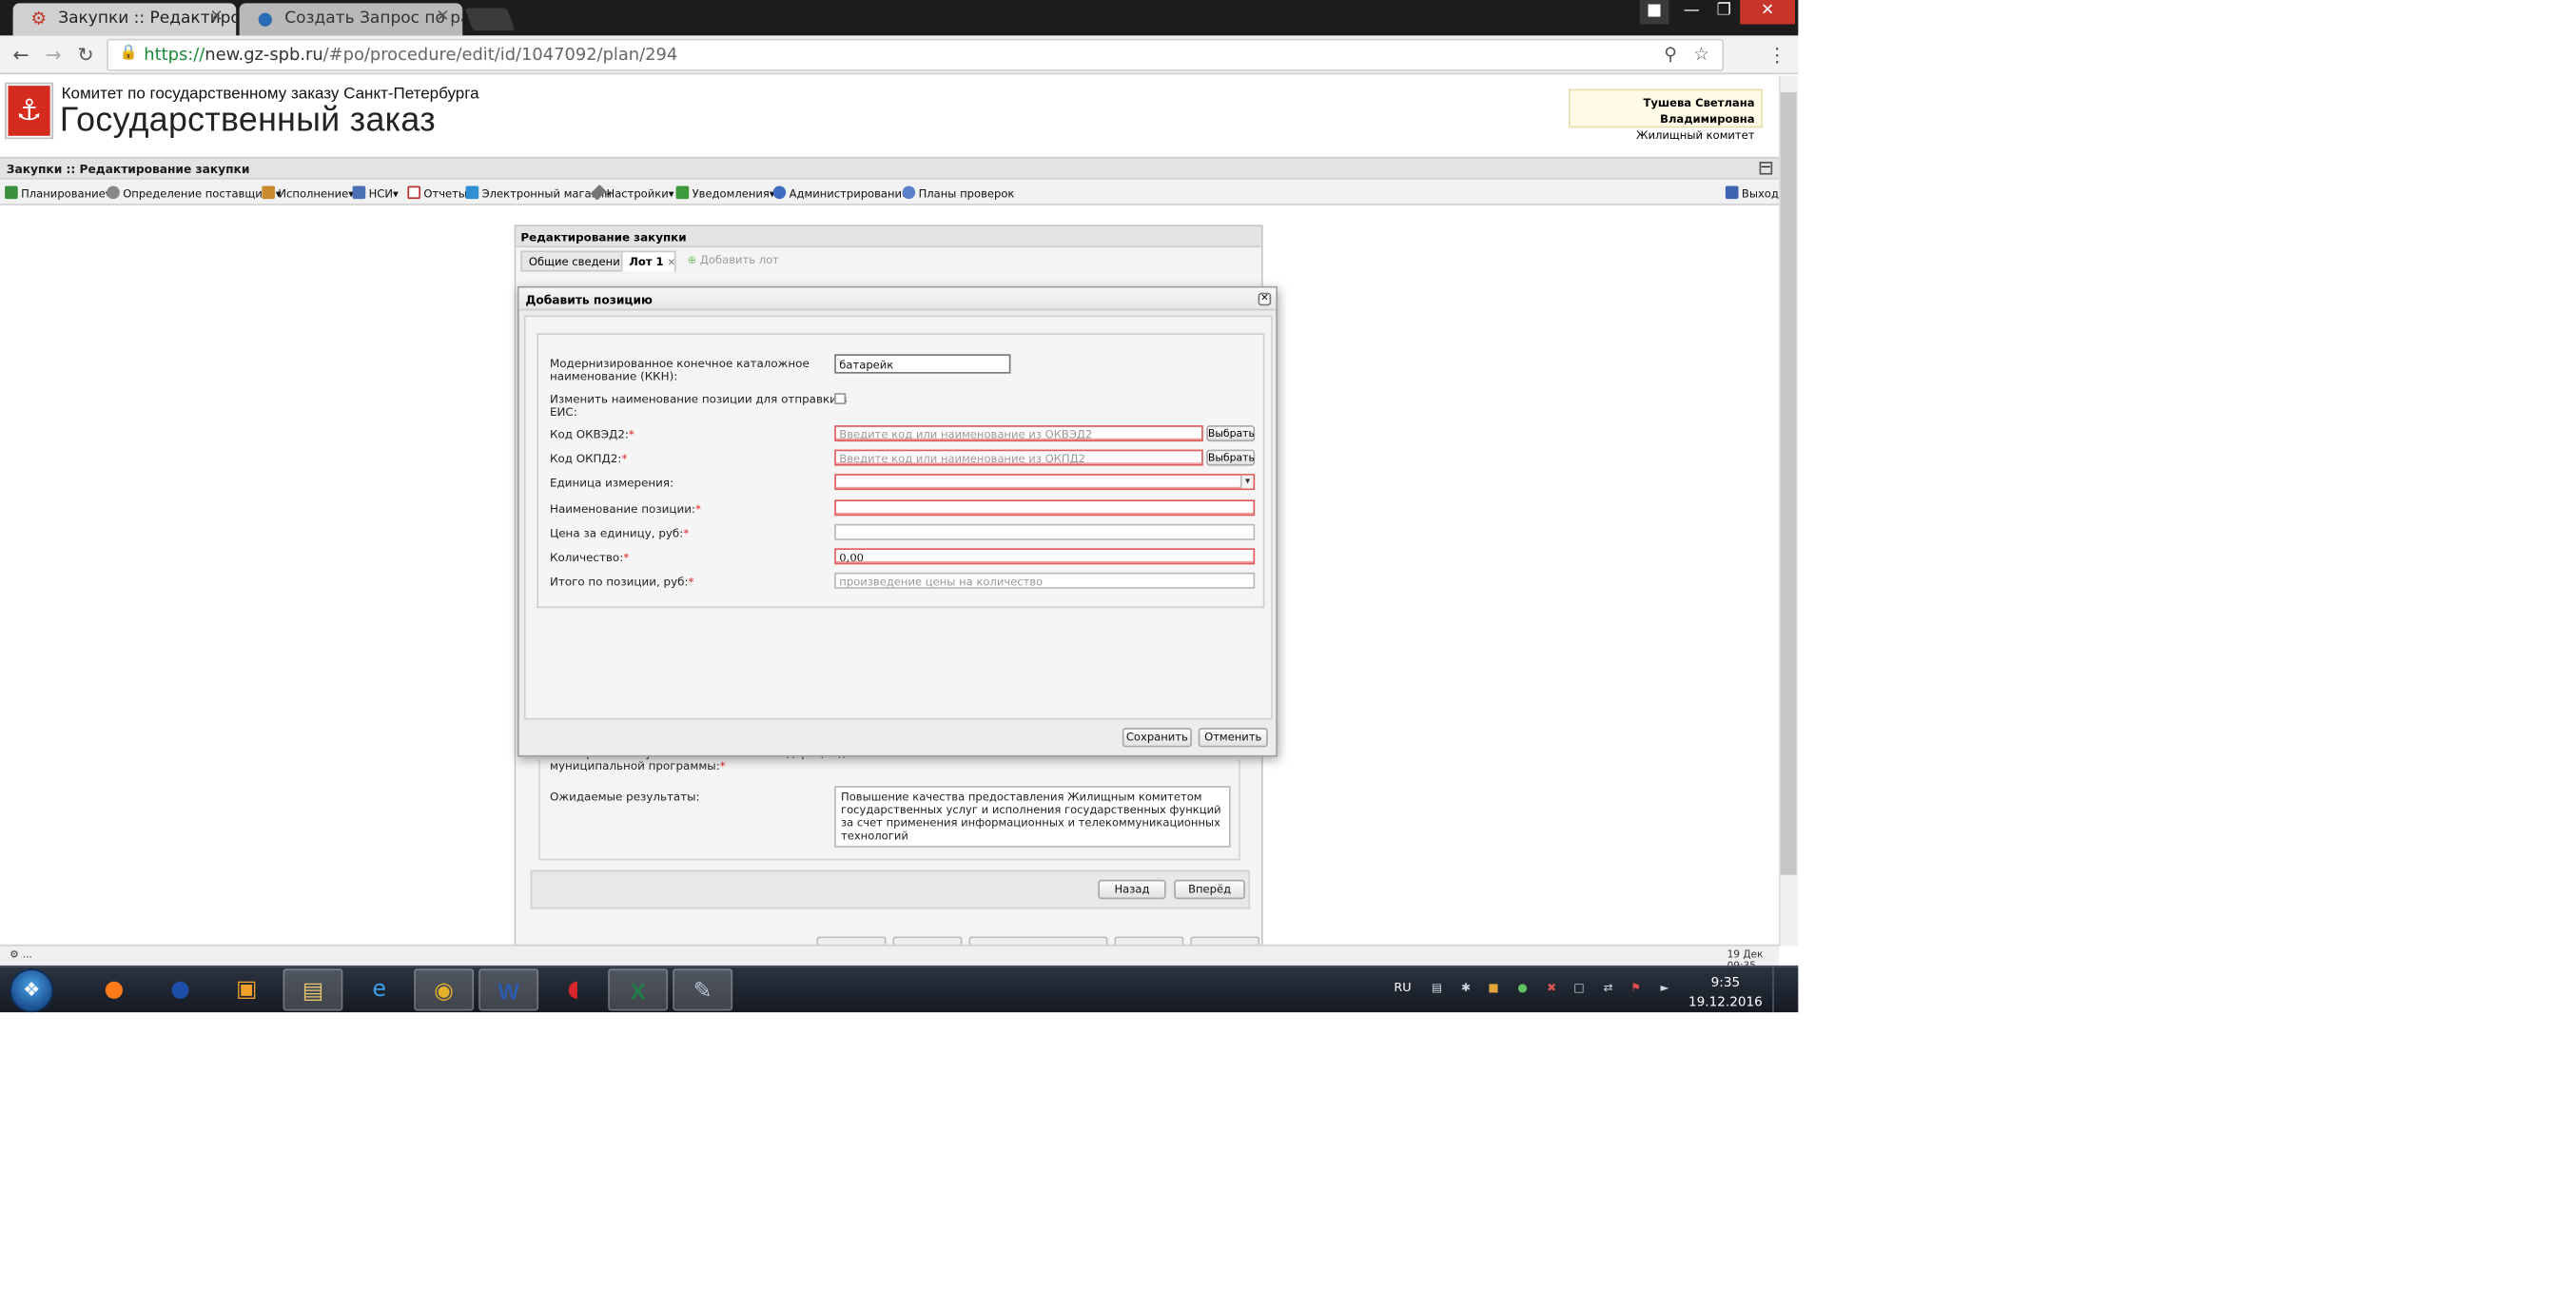 The height and width of the screenshot is (1309, 2576). What do you see at coordinates (1732, 193) in the screenshot?
I see `logout-icon` at bounding box center [1732, 193].